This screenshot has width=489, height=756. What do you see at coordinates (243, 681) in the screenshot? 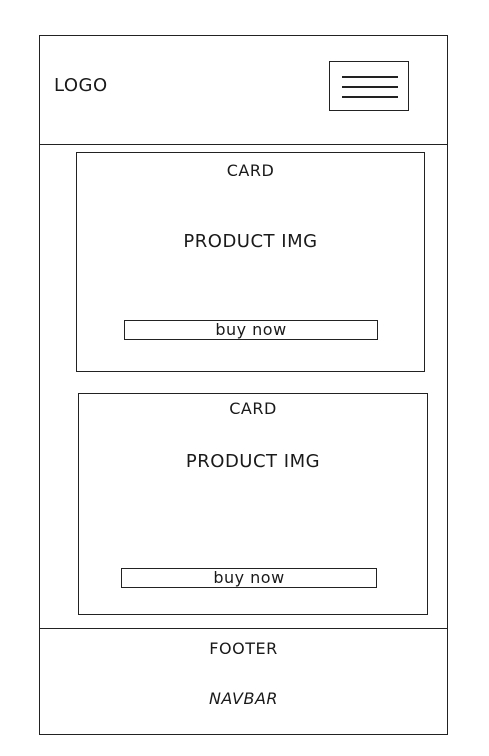
I see `footer: FOOTER NAVBAR` at bounding box center [243, 681].